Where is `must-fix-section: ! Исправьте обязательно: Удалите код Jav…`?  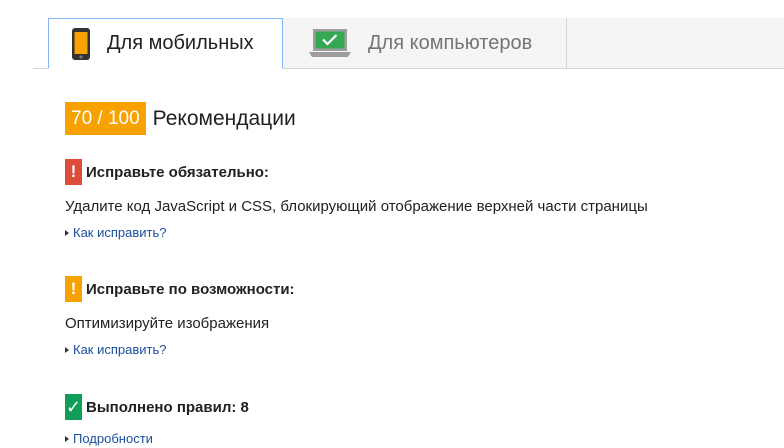 must-fix-section: ! Исправьте обязательно: Удалите код Jav… is located at coordinates (356, 199).